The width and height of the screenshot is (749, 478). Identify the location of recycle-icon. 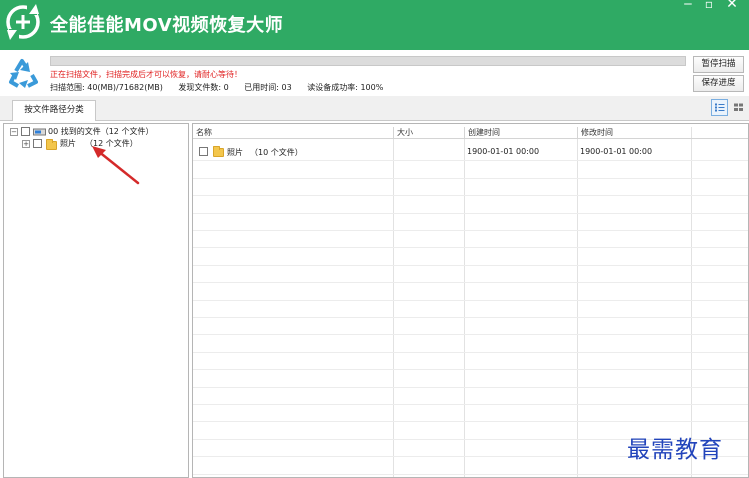
(23, 73).